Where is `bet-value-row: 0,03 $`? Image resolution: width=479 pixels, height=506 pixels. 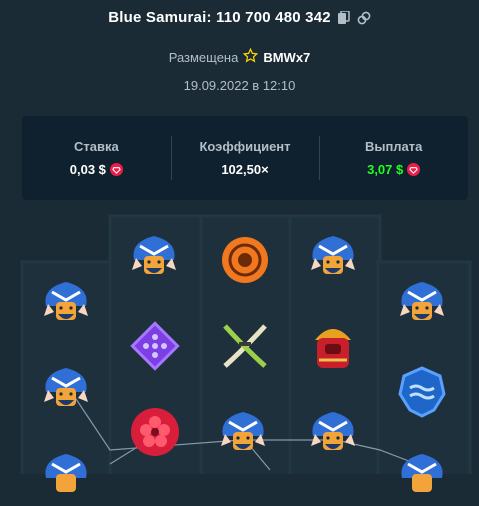
bet-value-row: 0,03 $ is located at coordinates (96, 169).